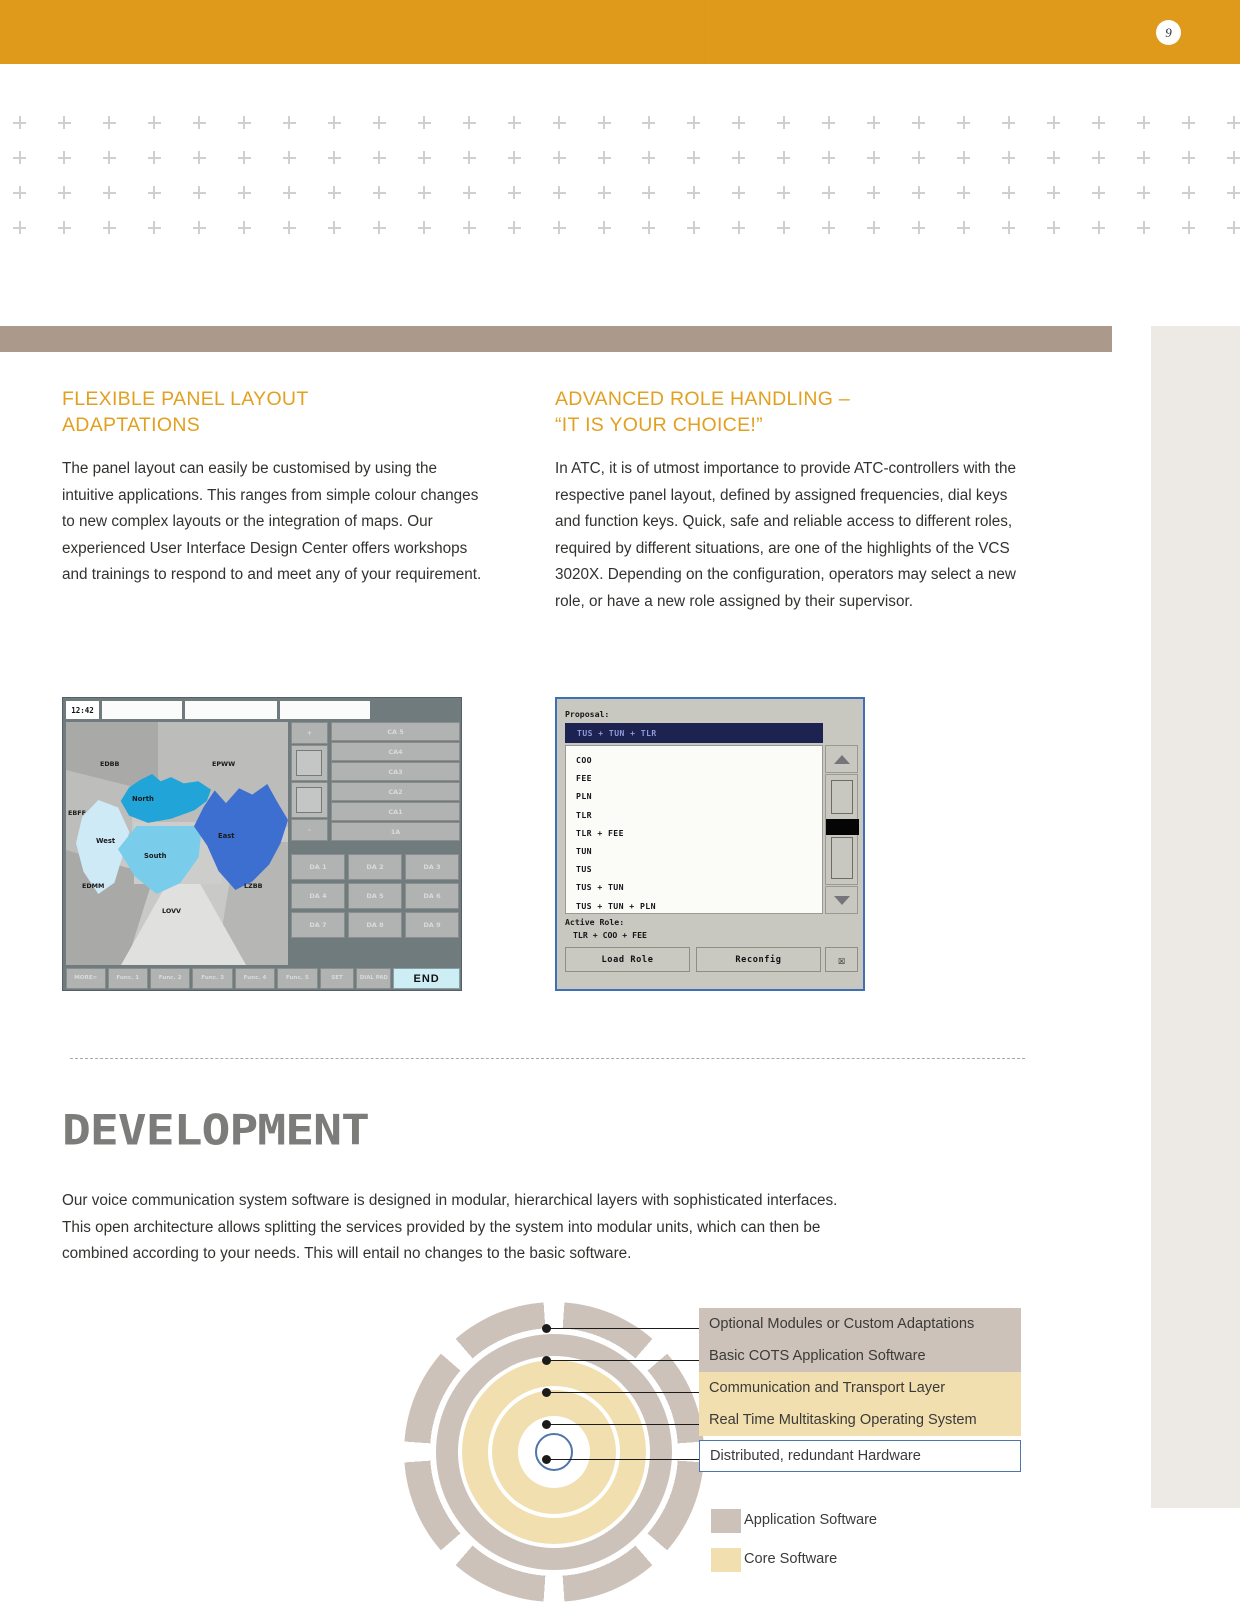  What do you see at coordinates (309, 830) in the screenshot?
I see `map-decrement-button: -` at bounding box center [309, 830].